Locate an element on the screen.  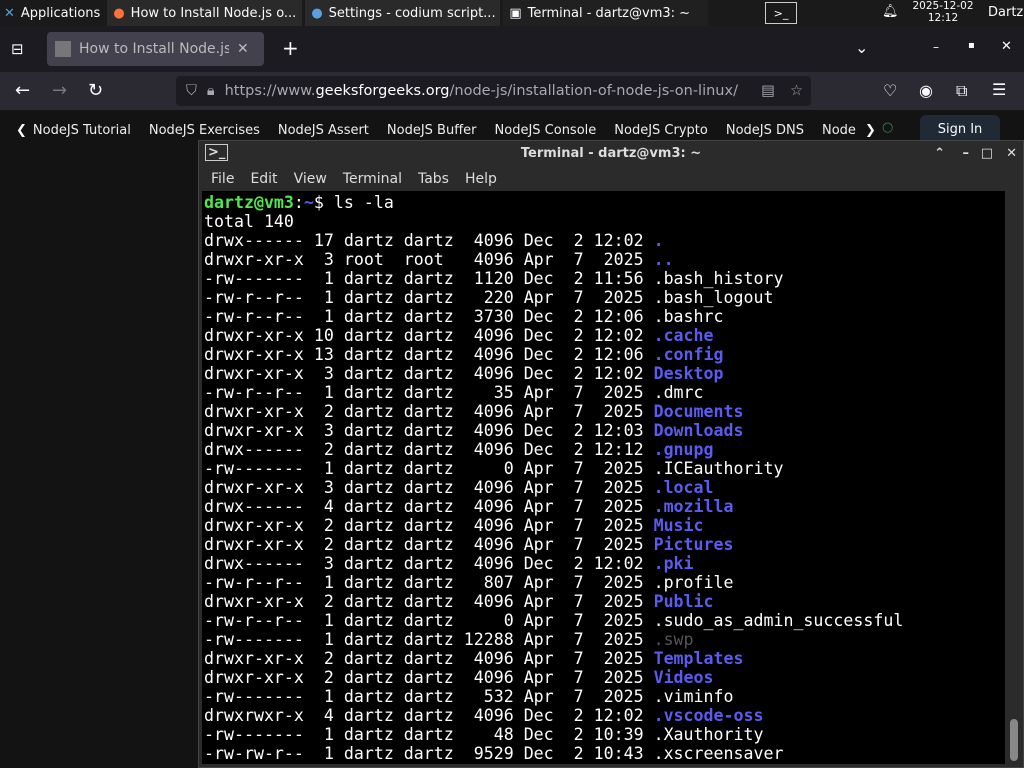
close-icon: ✕ is located at coordinates (1011, 153).